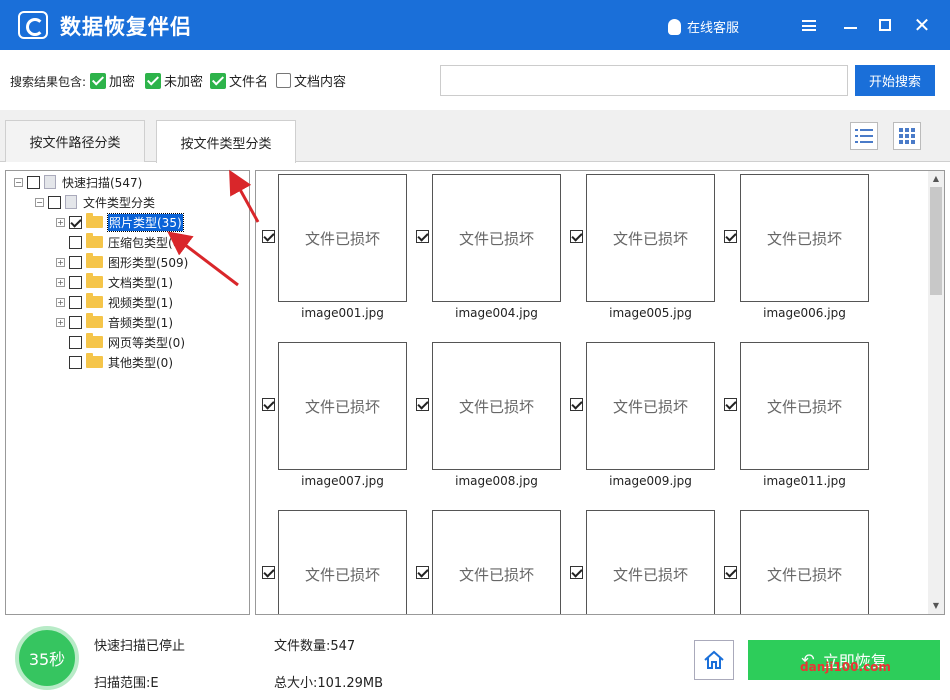  Describe the element at coordinates (342, 481) in the screenshot. I see `file-name: image007.jpg` at that location.